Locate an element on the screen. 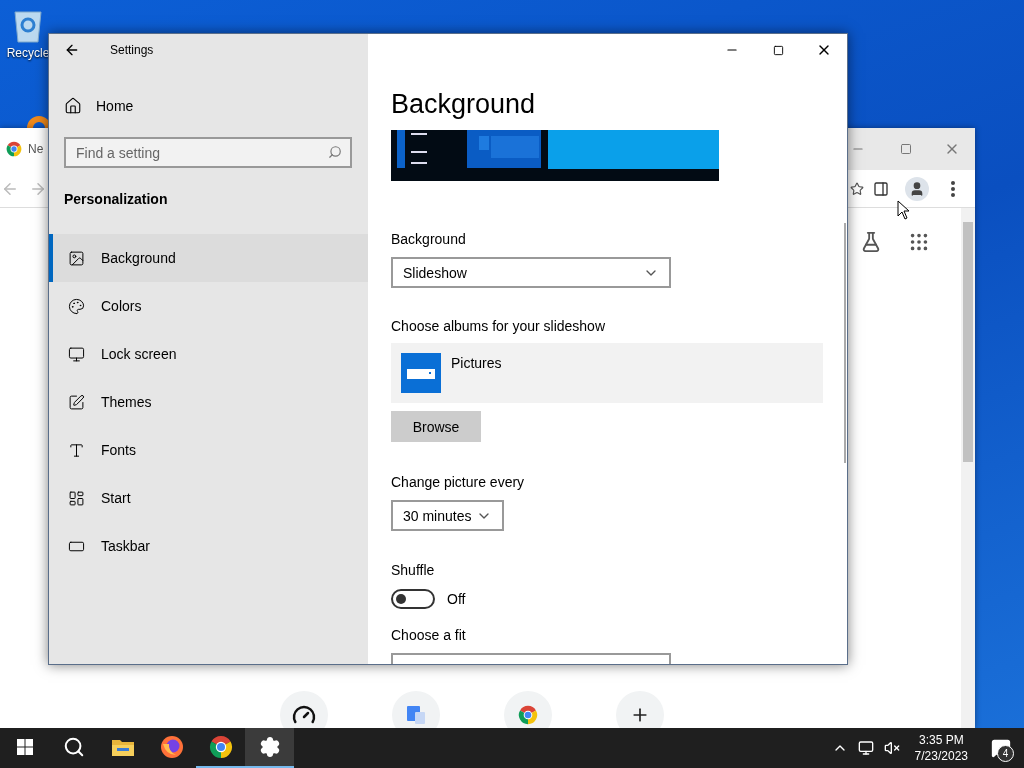 Image resolution: width=1024 pixels, height=768 pixels. pen-icon is located at coordinates (76, 402).